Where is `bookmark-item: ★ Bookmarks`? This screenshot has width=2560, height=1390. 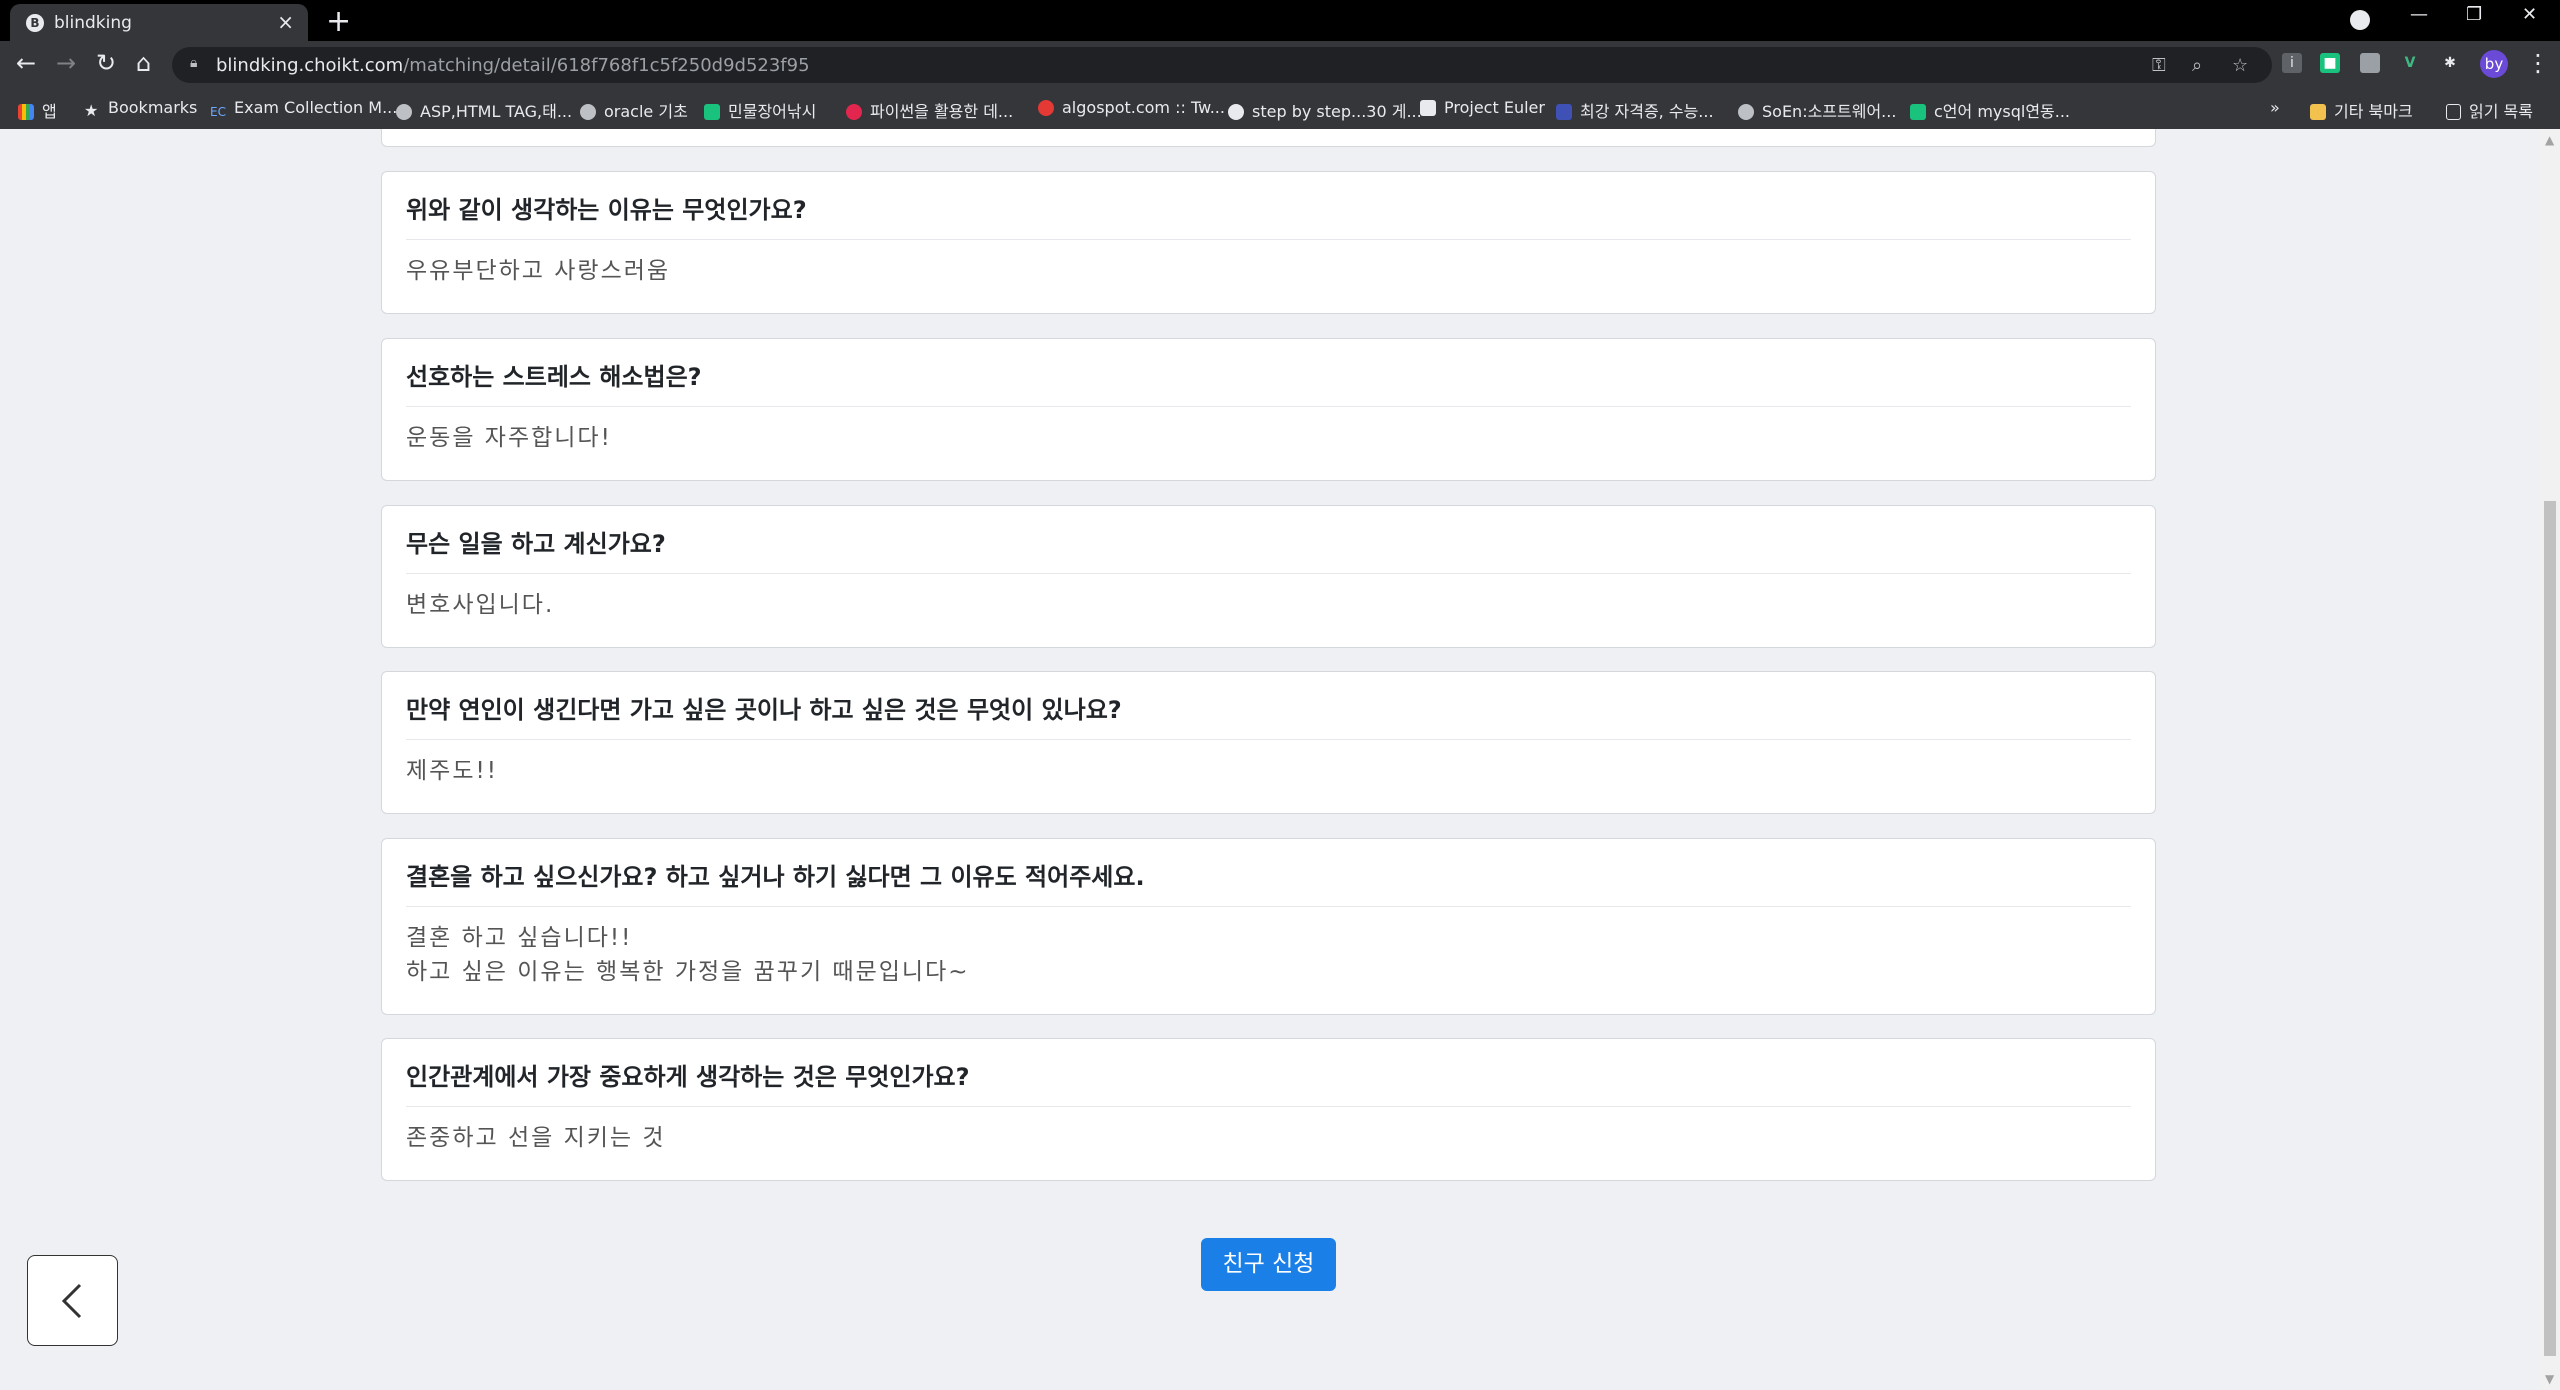 bookmark-item: ★ Bookmarks is located at coordinates (140, 109).